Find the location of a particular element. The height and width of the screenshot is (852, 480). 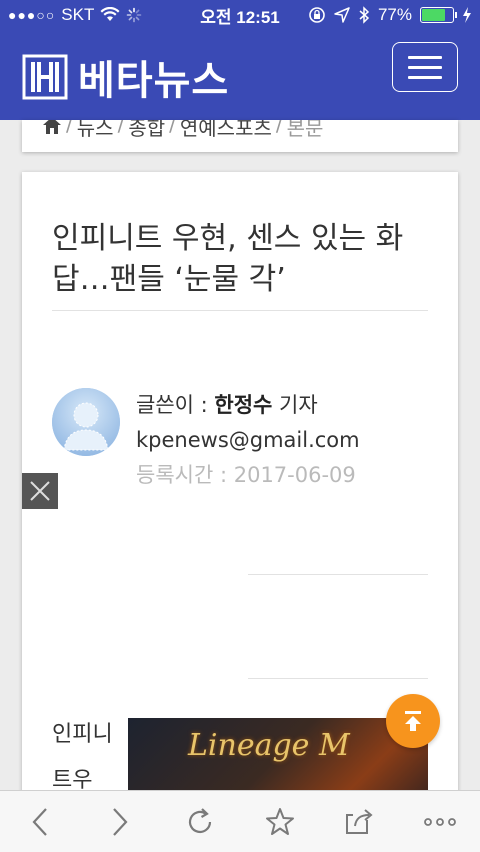

share-button is located at coordinates (360, 822).